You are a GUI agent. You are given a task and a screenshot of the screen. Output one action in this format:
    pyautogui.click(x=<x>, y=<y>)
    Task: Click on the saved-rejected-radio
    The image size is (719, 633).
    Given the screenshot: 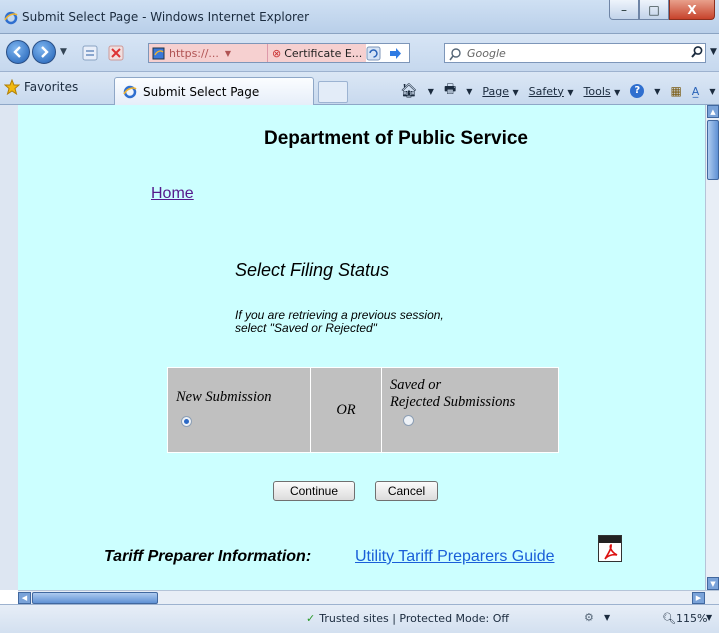 What is the action you would take?
    pyautogui.click(x=408, y=420)
    